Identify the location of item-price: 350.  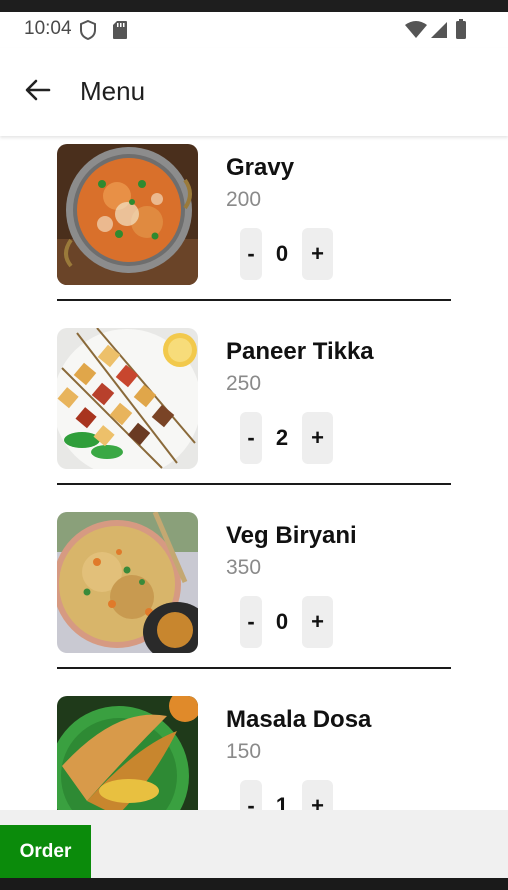
(244, 567).